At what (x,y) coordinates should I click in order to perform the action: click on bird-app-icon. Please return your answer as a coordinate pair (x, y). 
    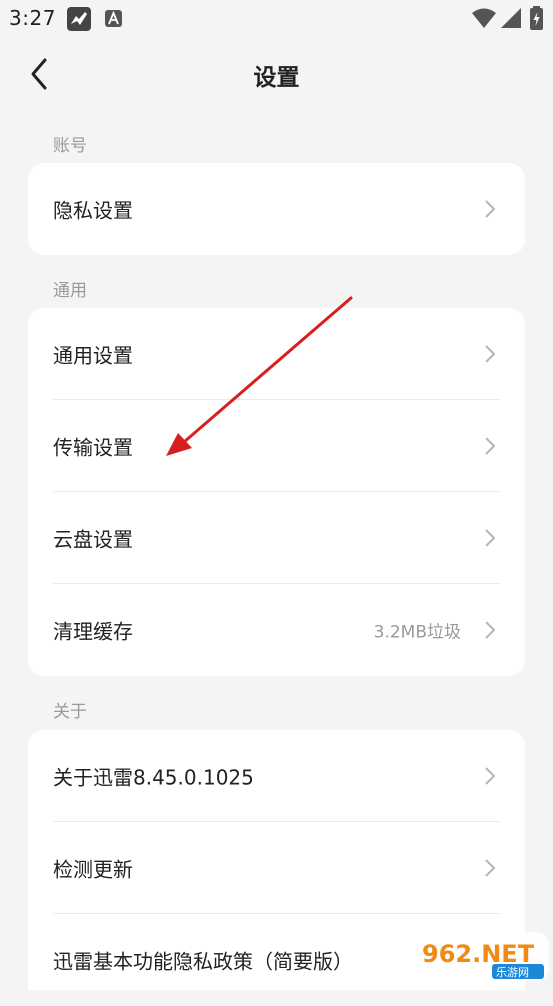
    Looking at the image, I should click on (79, 19).